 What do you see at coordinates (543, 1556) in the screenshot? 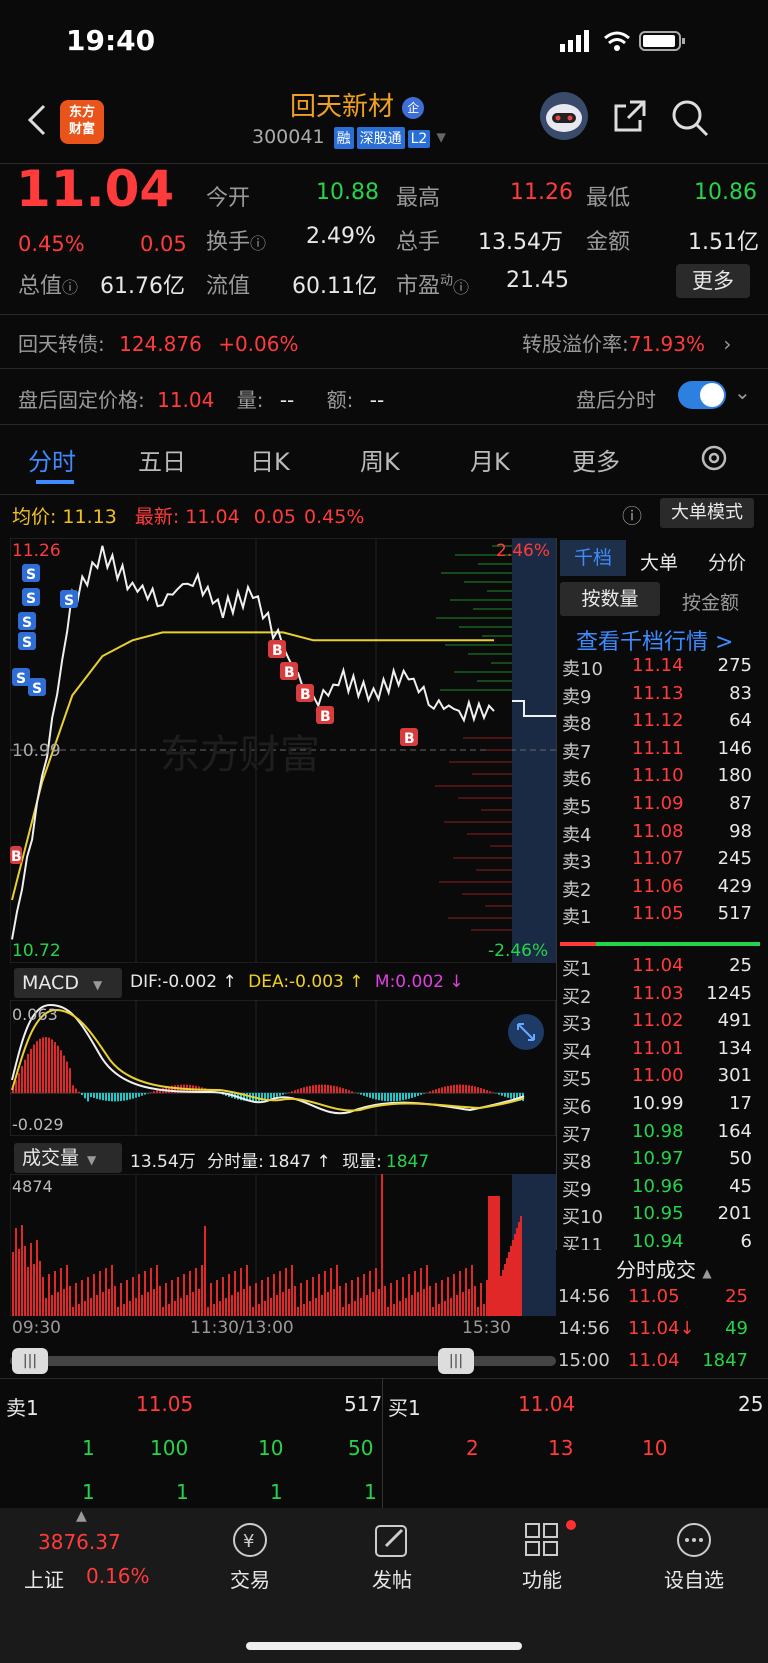
I see `function-nav: 功能` at bounding box center [543, 1556].